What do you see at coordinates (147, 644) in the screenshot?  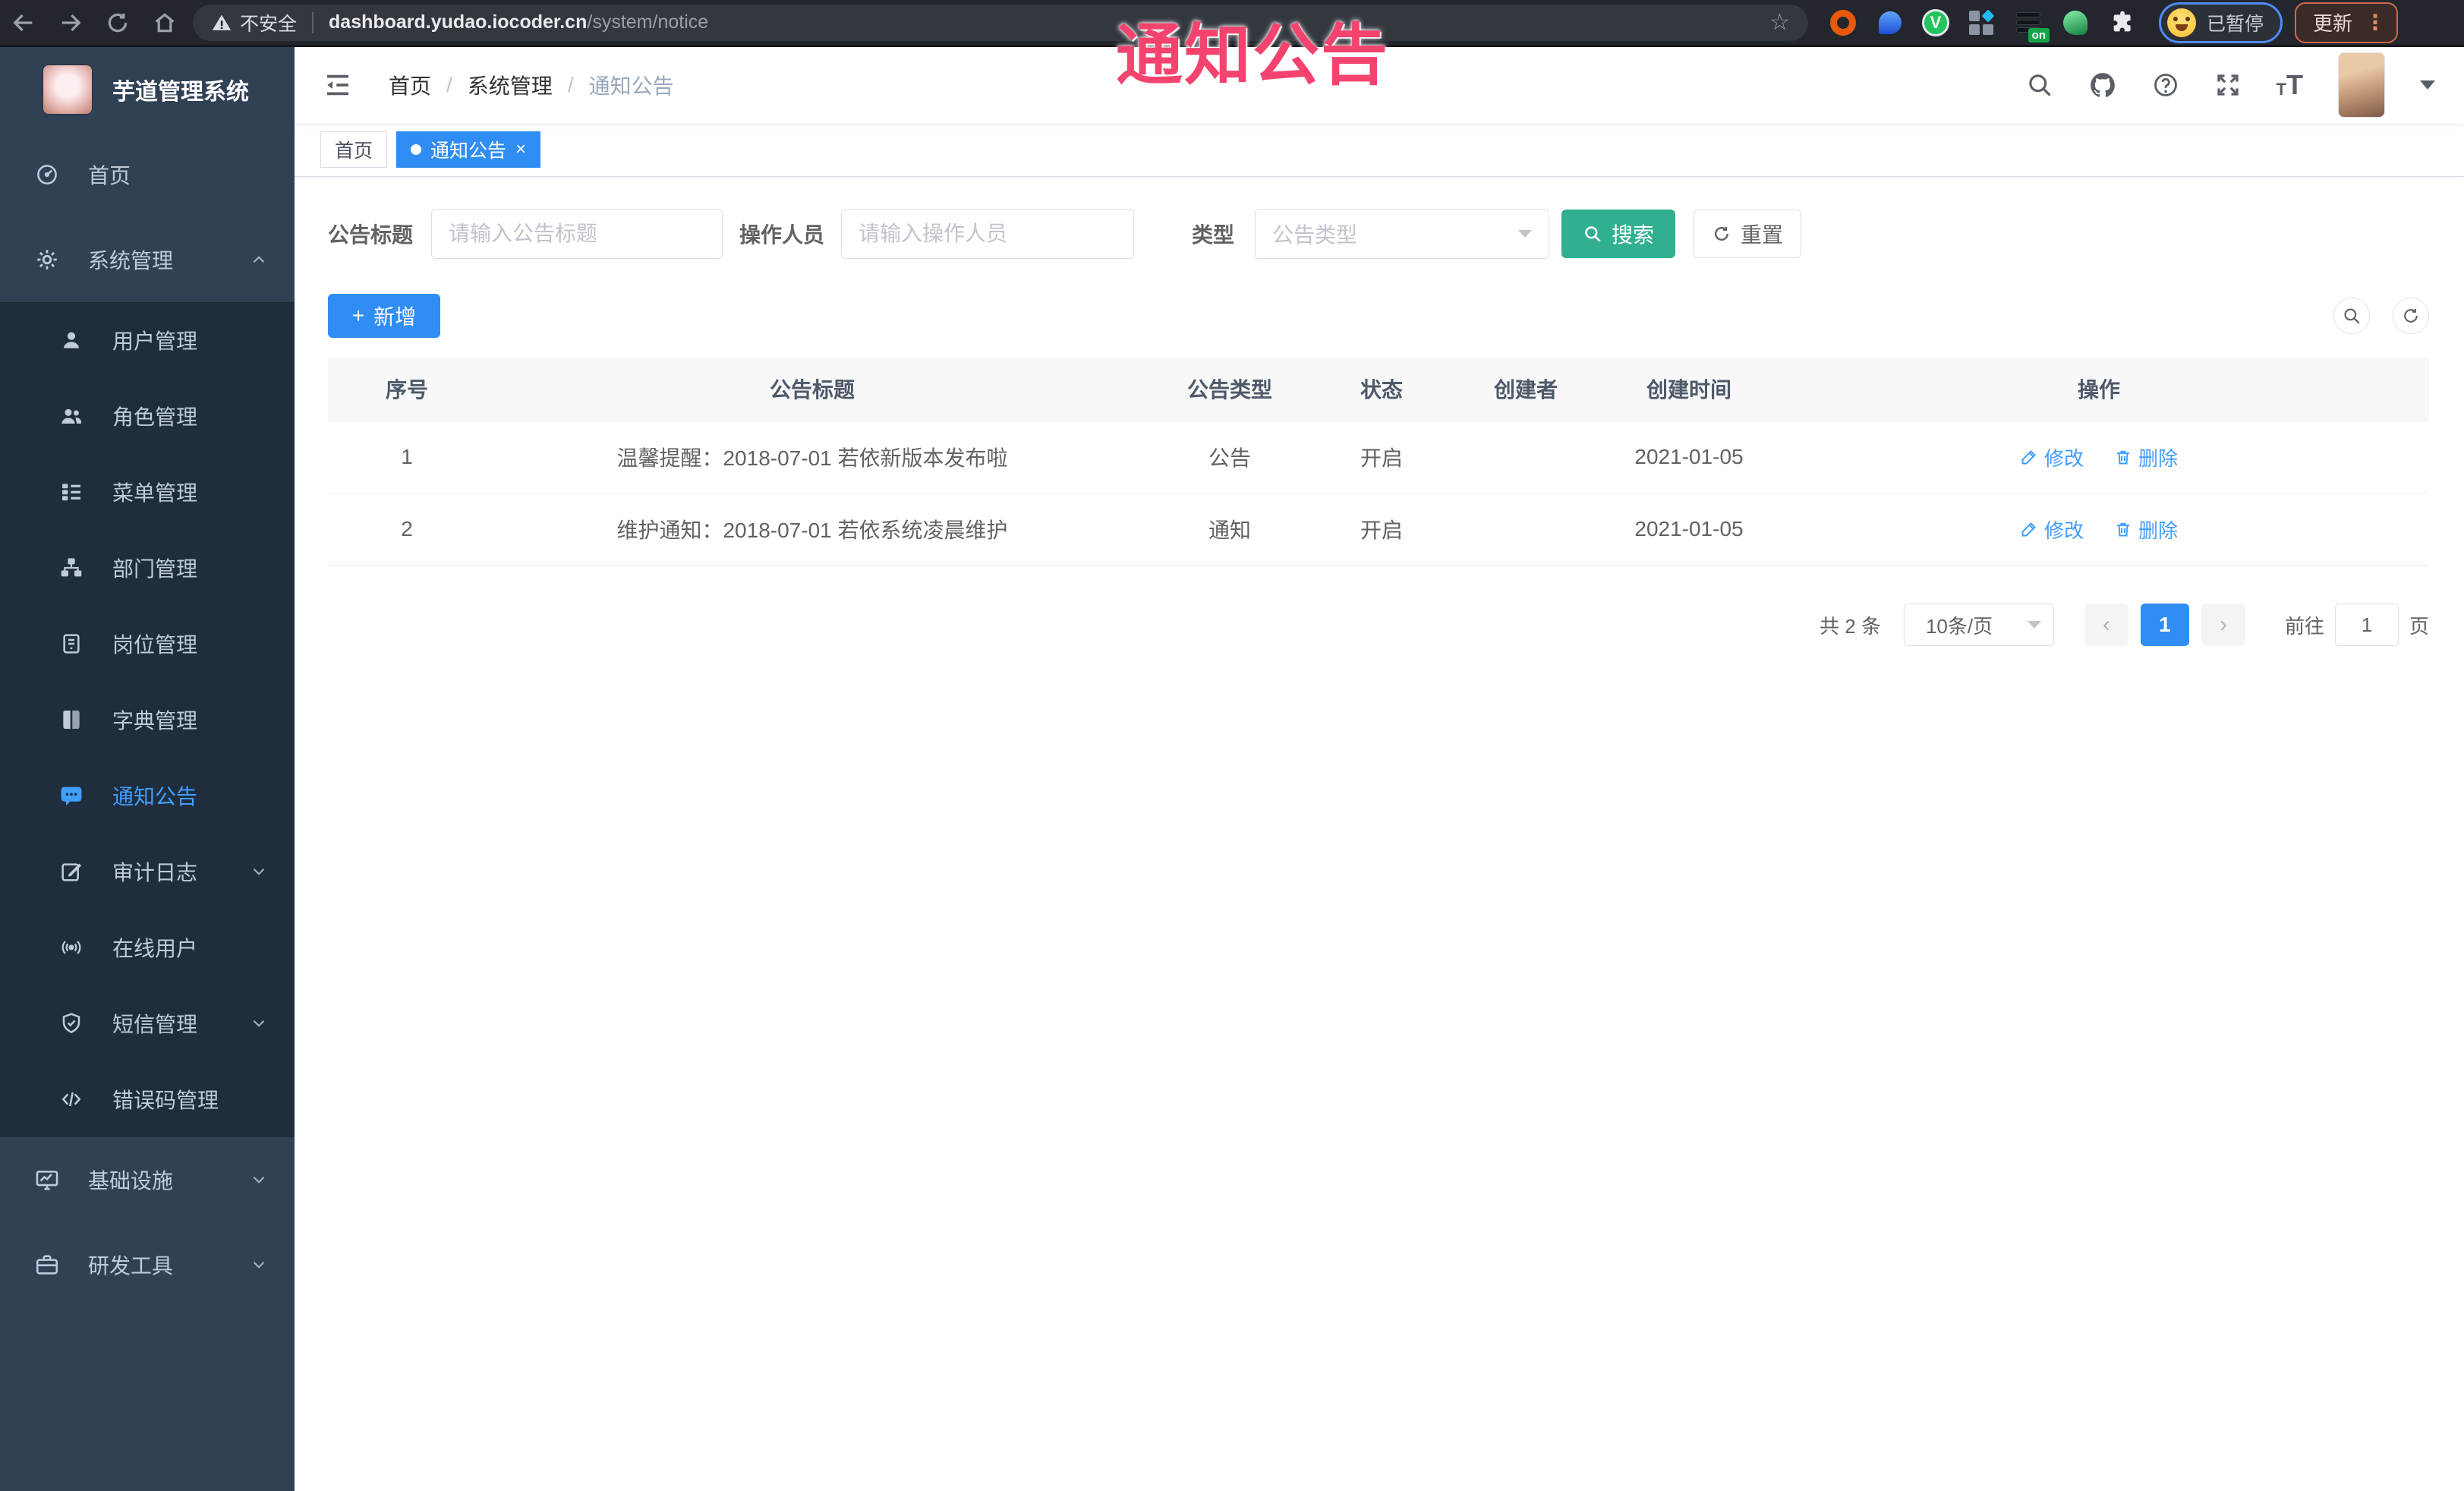 I see `sidebar-item-posts: 岗位管理` at bounding box center [147, 644].